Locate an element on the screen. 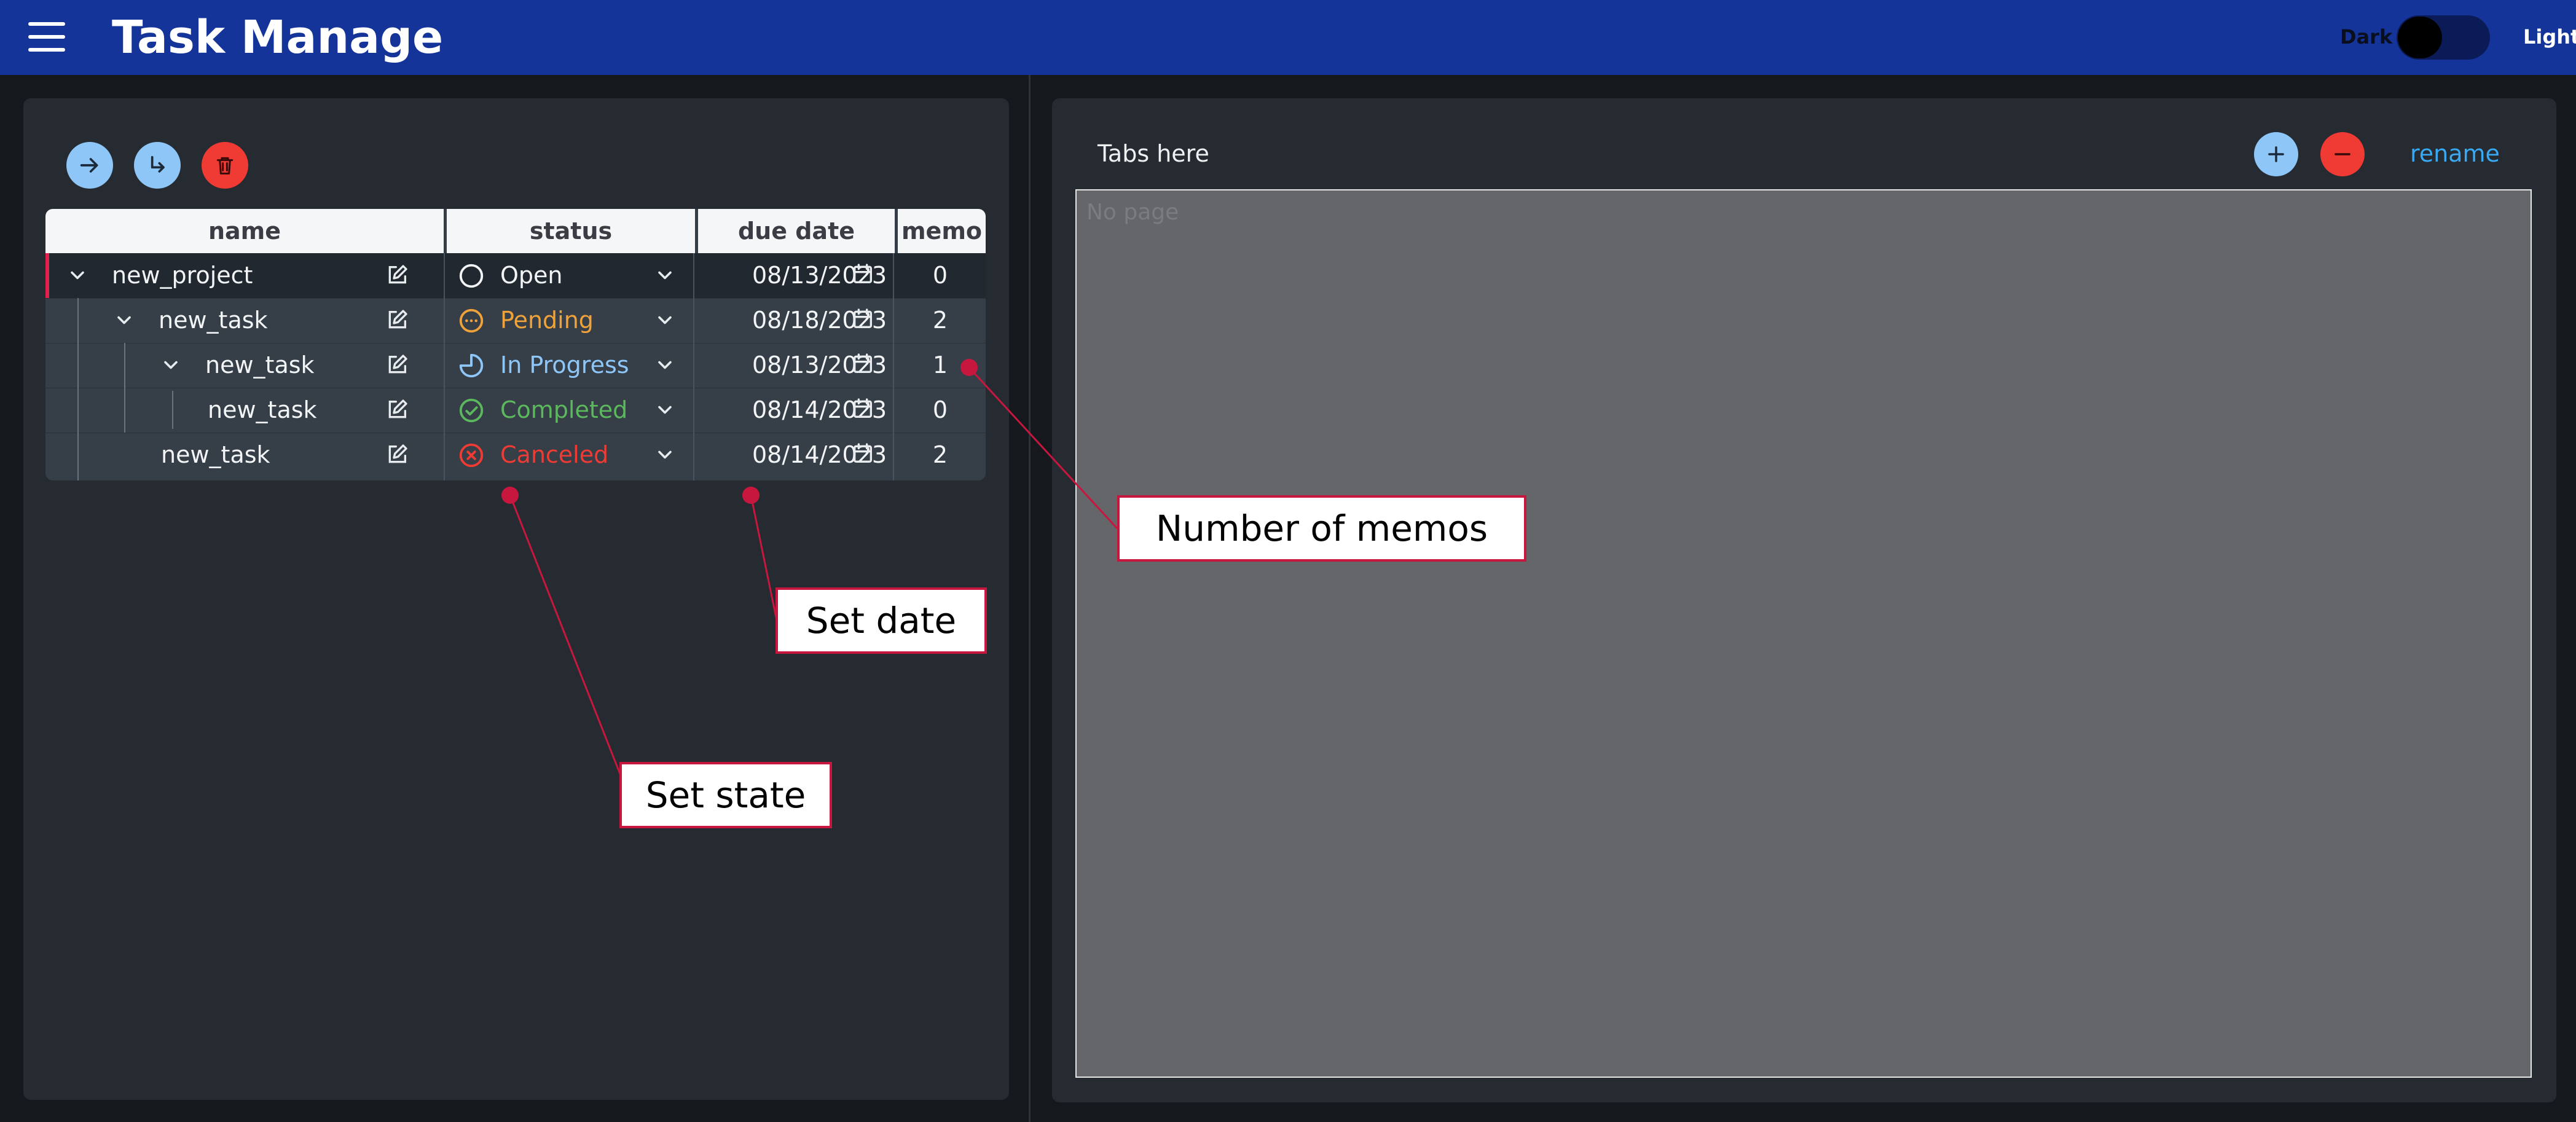  panel-divider is located at coordinates (1030, 598).